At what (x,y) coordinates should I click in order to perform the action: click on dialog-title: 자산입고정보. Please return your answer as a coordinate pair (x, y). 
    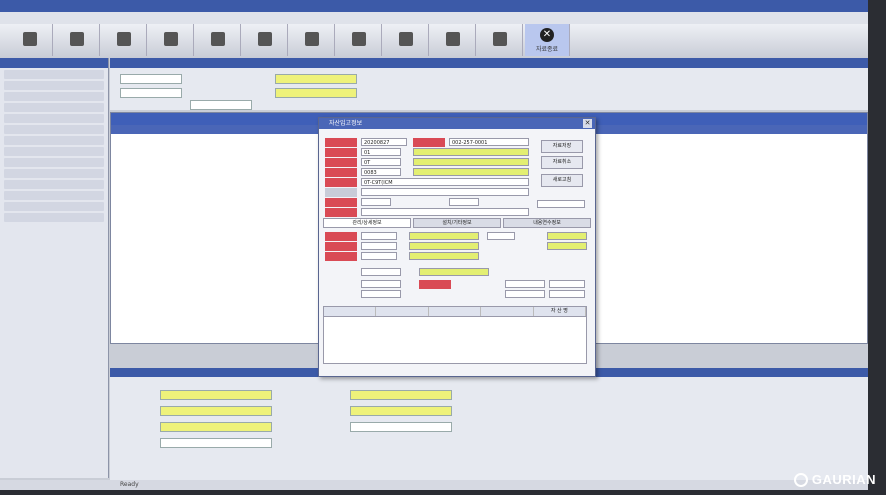
    Looking at the image, I should click on (346, 123).